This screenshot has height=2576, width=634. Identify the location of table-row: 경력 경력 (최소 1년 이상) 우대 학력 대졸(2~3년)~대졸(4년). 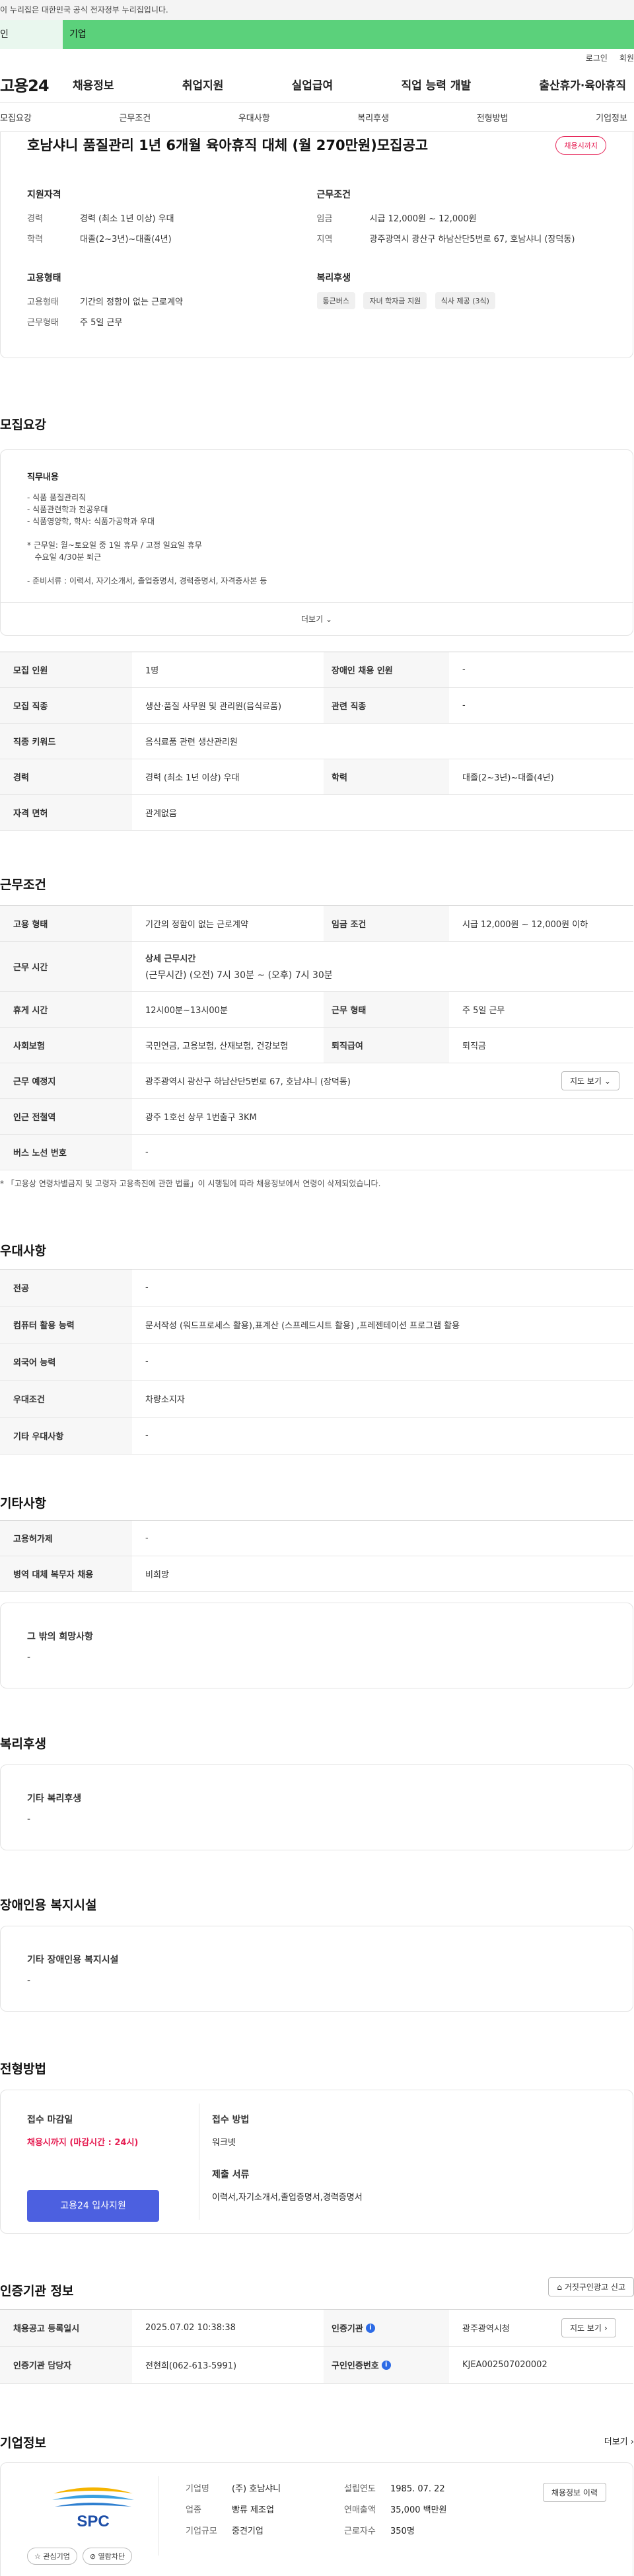
(316, 777).